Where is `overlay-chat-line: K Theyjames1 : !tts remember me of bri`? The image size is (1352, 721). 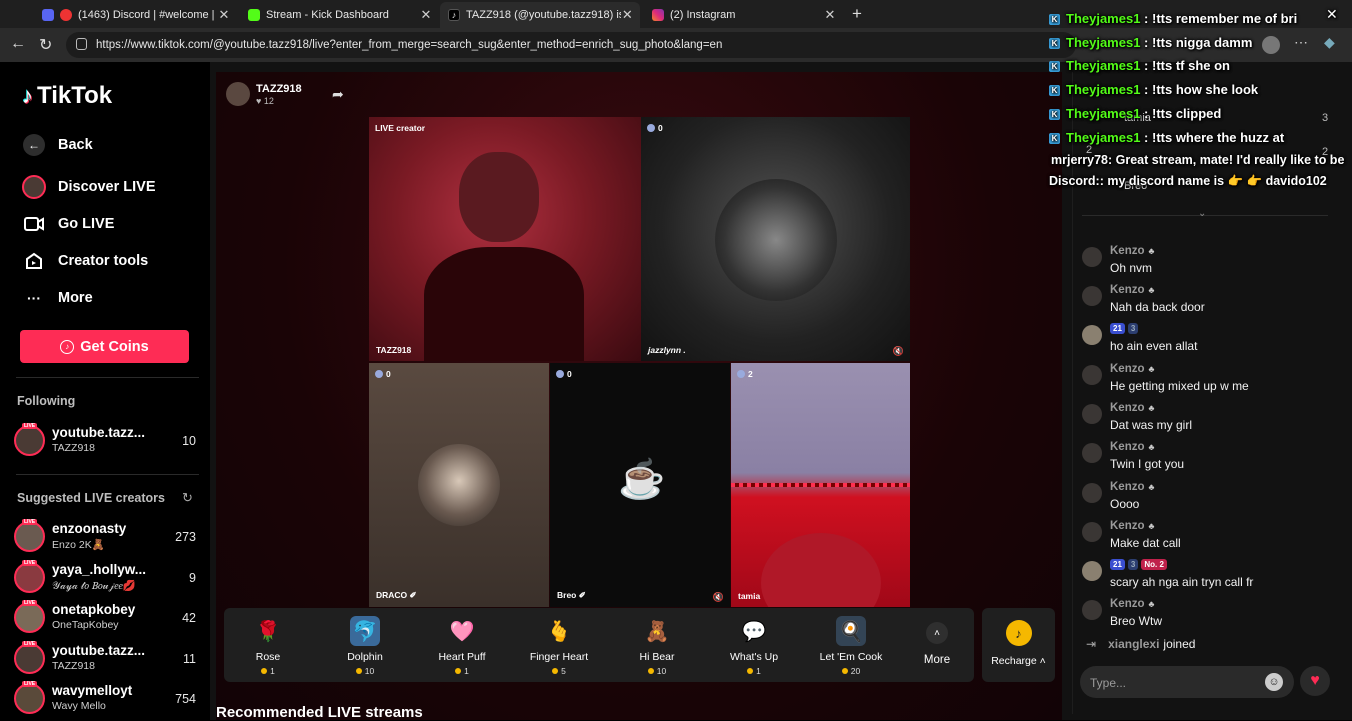
overlay-chat-line: K Theyjames1 : !tts remember me of bri is located at coordinates (1173, 18).